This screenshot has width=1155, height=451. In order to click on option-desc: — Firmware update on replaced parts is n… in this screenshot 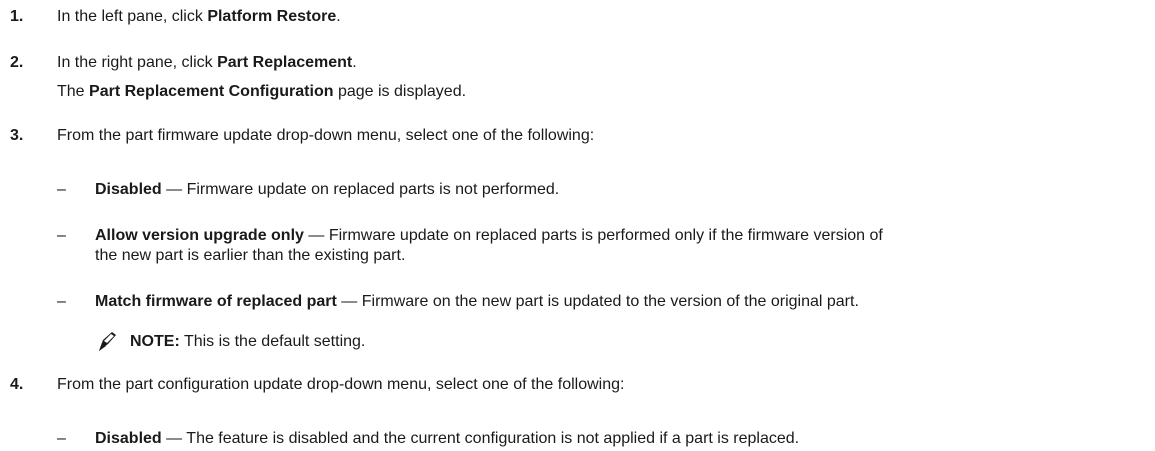, I will do `click(360, 189)`.